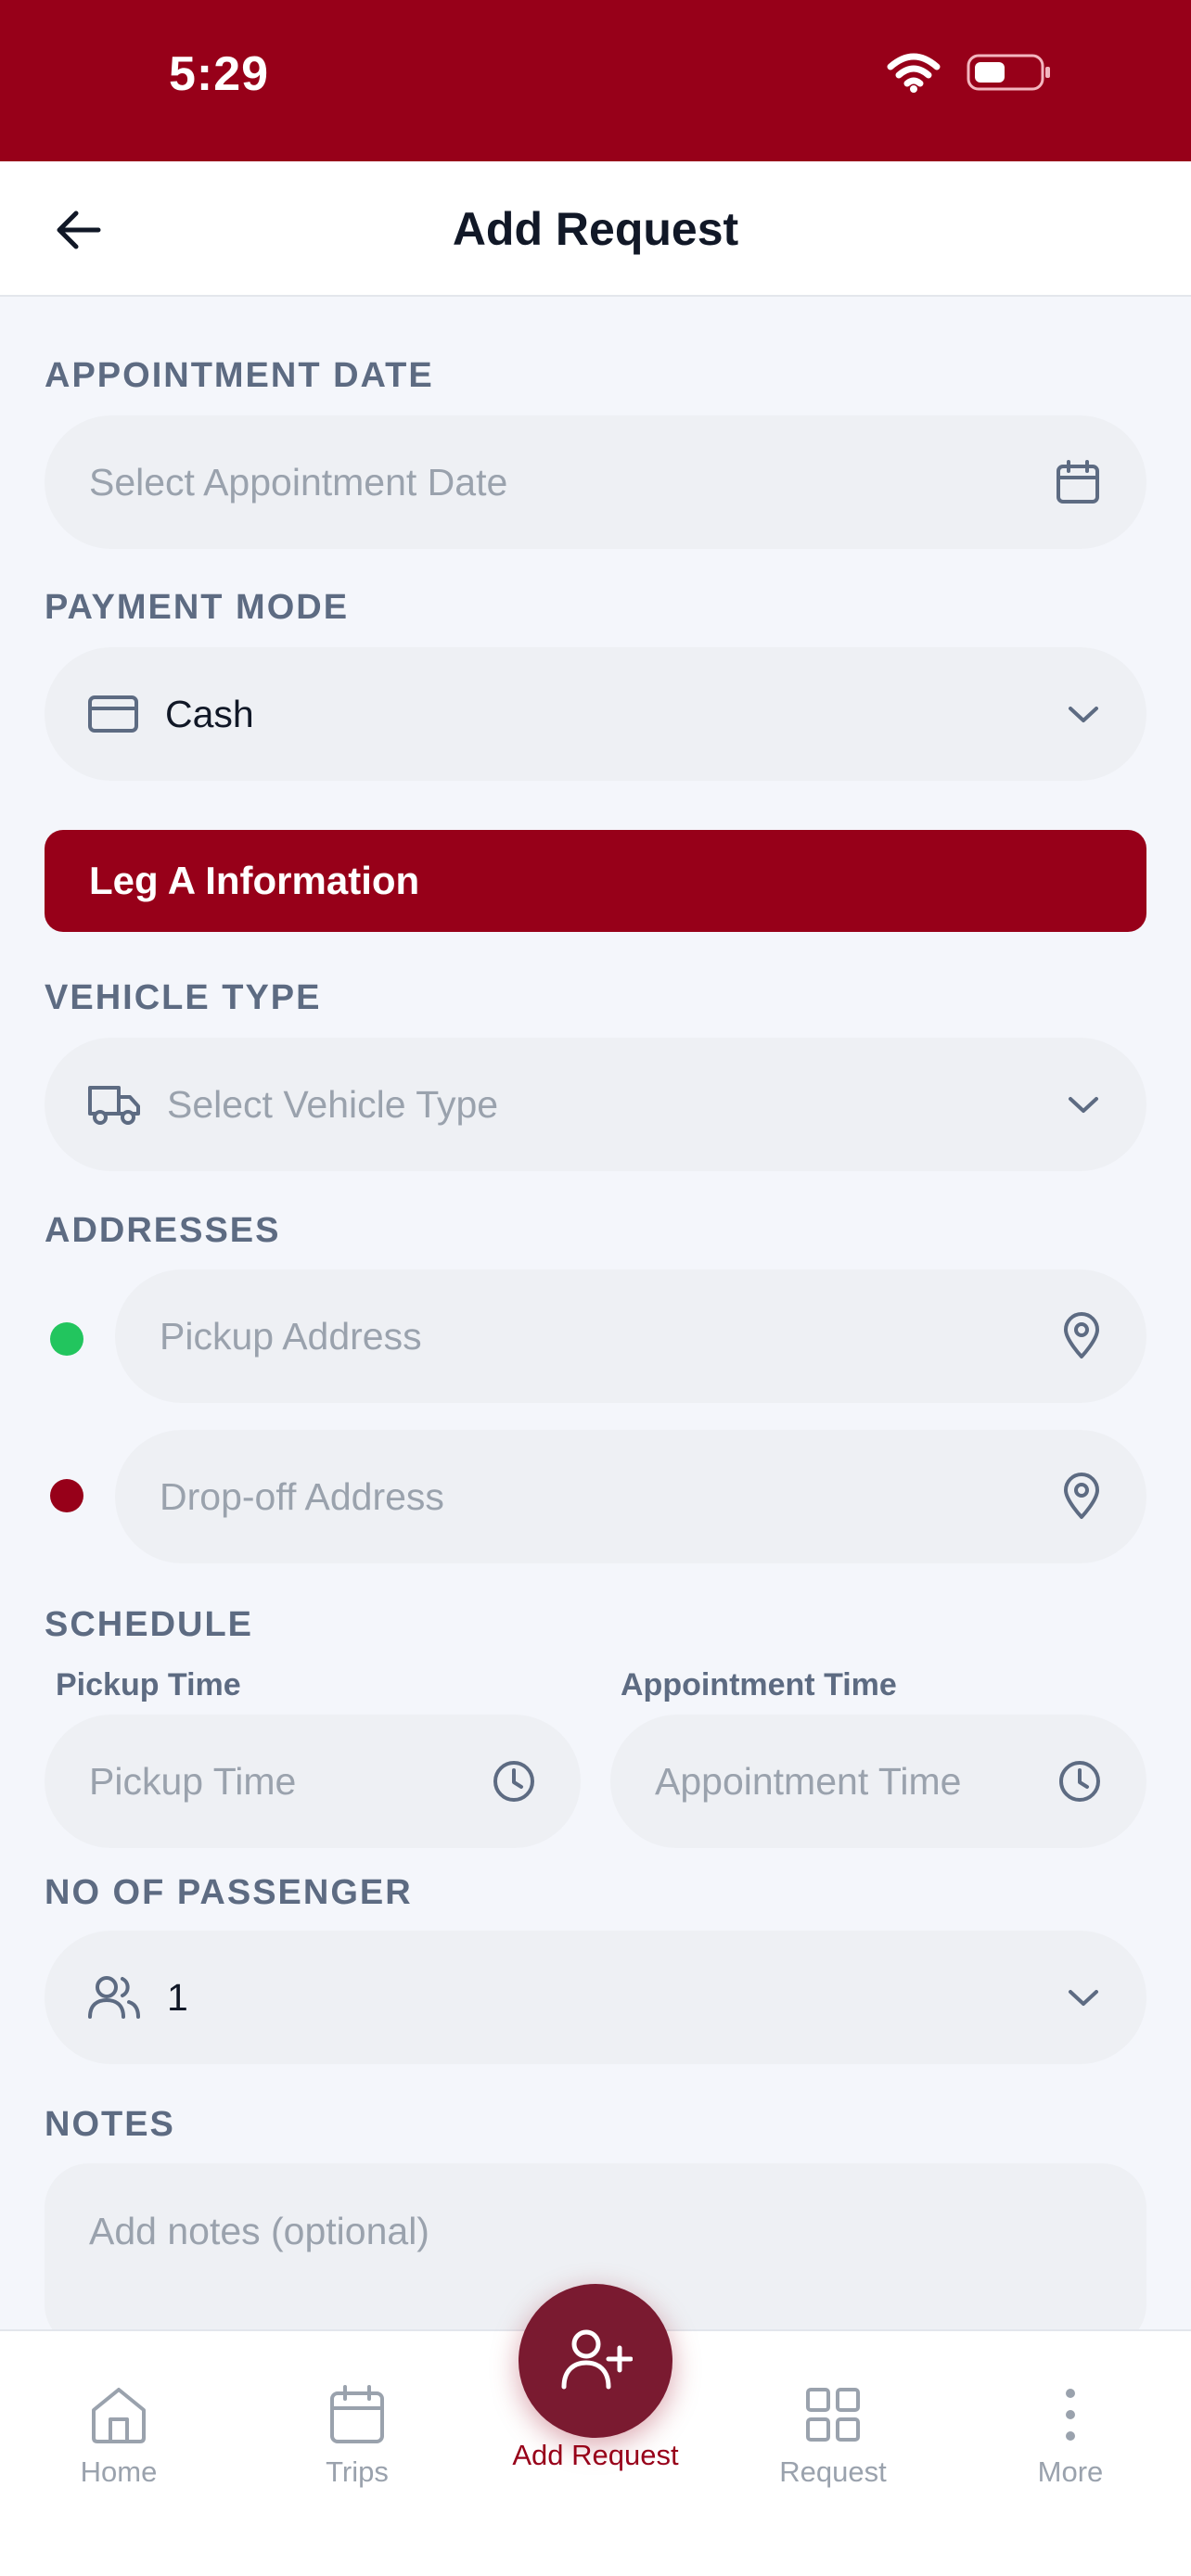 This screenshot has width=1191, height=2576. I want to click on notes-placeholder: Add notes (optional), so click(259, 2231).